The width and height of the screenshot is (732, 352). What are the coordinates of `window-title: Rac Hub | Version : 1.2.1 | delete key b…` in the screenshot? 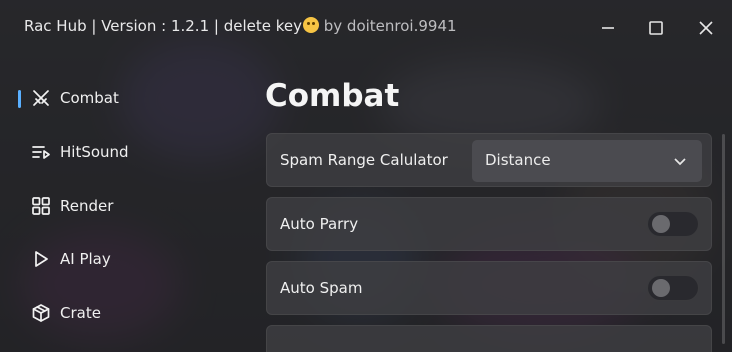 It's located at (240, 26).